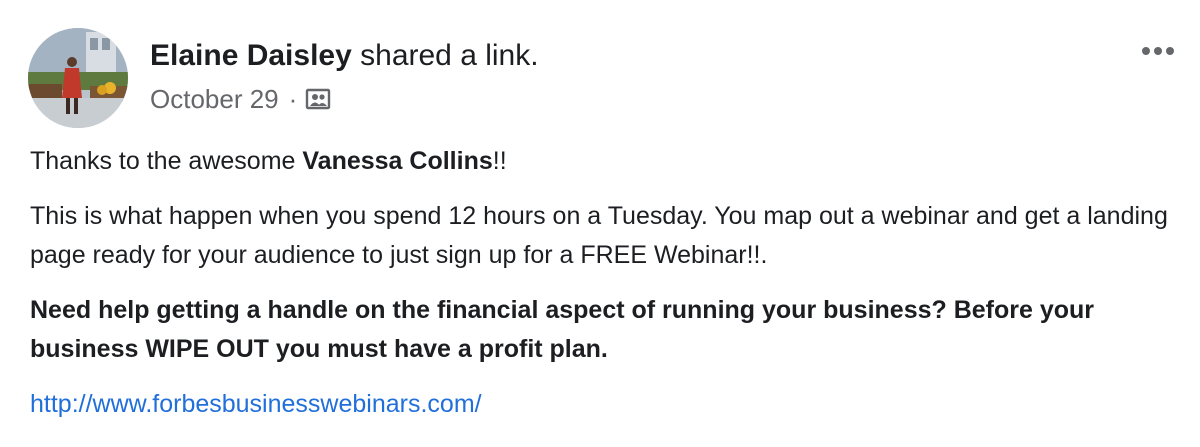 The height and width of the screenshot is (447, 1200). What do you see at coordinates (397, 161) in the screenshot?
I see `mention-link: Vanessa Collins` at bounding box center [397, 161].